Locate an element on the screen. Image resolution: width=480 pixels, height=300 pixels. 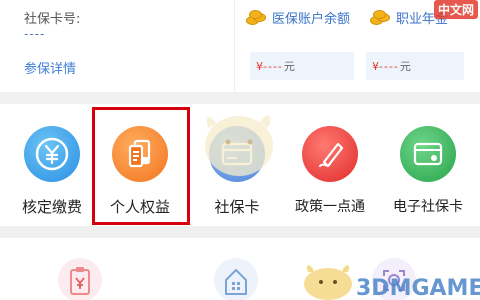
card-divider is located at coordinates (234, 46).